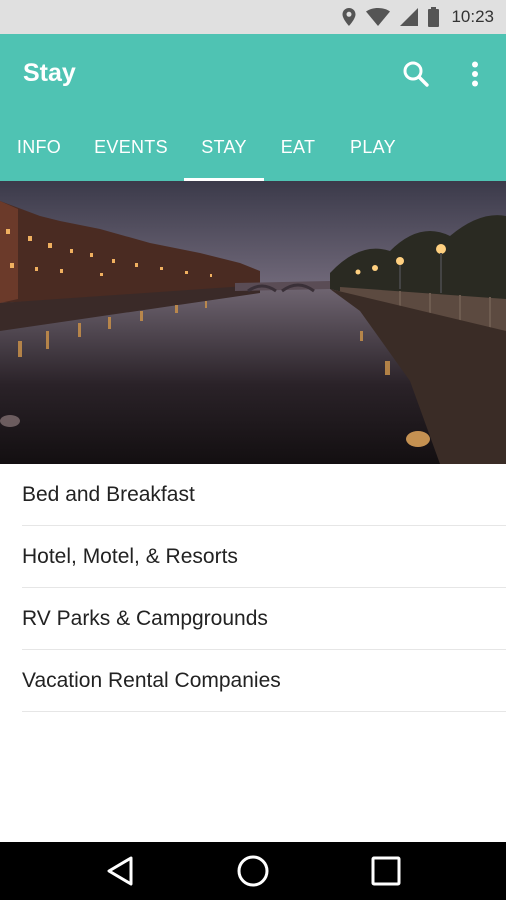 The image size is (506, 900). What do you see at coordinates (253, 619) in the screenshot?
I see `list-item-rv-parks-campgrounds: RV Parks & Campgrounds` at bounding box center [253, 619].